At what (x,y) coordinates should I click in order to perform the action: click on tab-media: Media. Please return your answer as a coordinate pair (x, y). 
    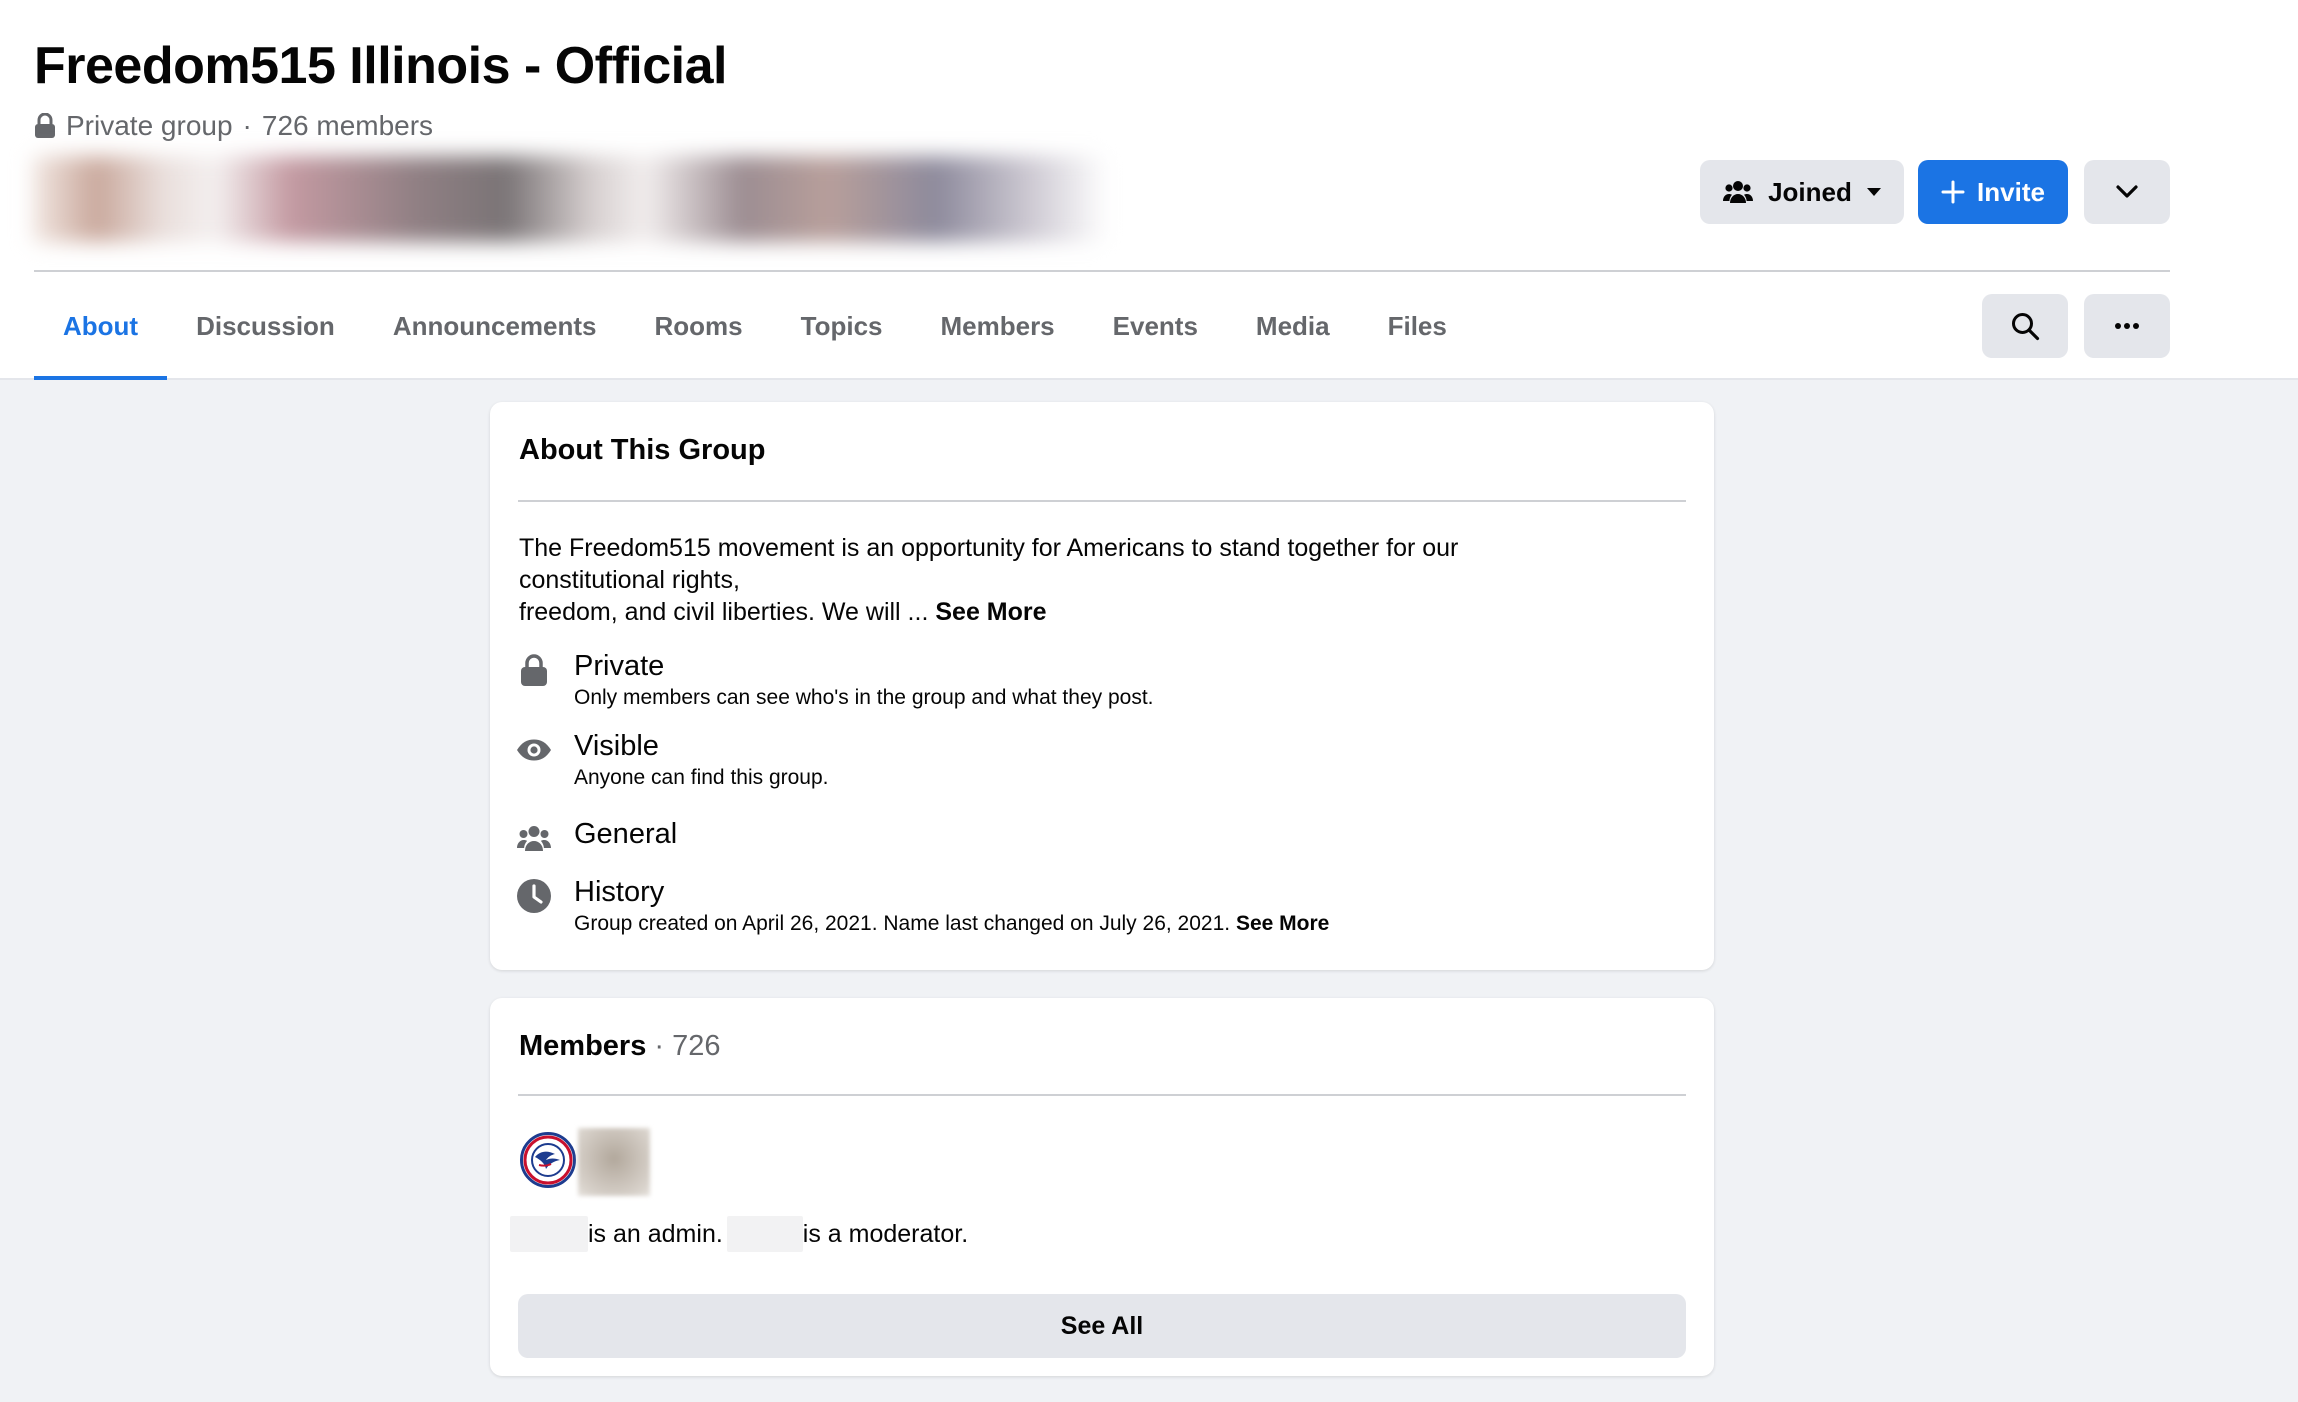
    Looking at the image, I should click on (1293, 326).